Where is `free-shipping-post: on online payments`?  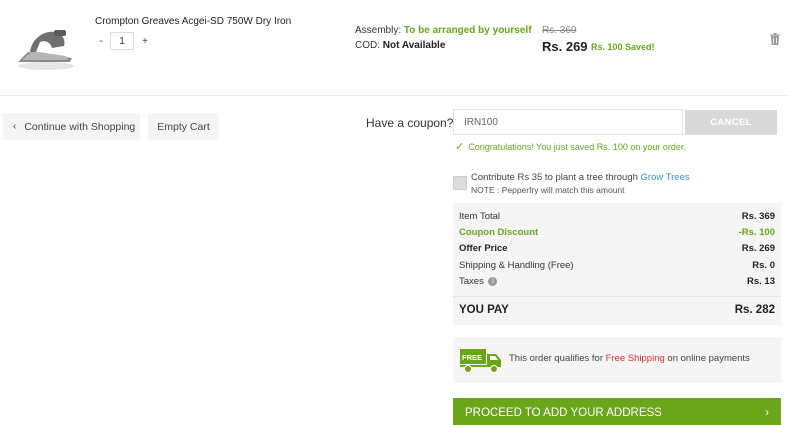
free-shipping-post: on online payments is located at coordinates (708, 358).